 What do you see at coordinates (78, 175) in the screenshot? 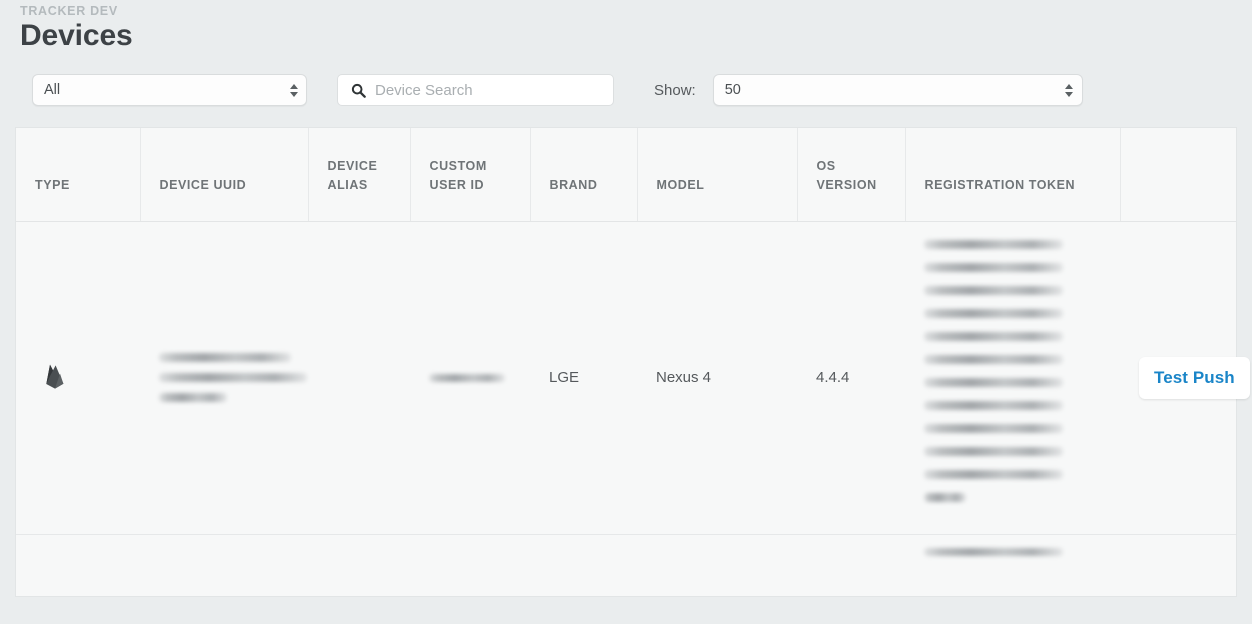
I see `column-header-type: TYPE` at bounding box center [78, 175].